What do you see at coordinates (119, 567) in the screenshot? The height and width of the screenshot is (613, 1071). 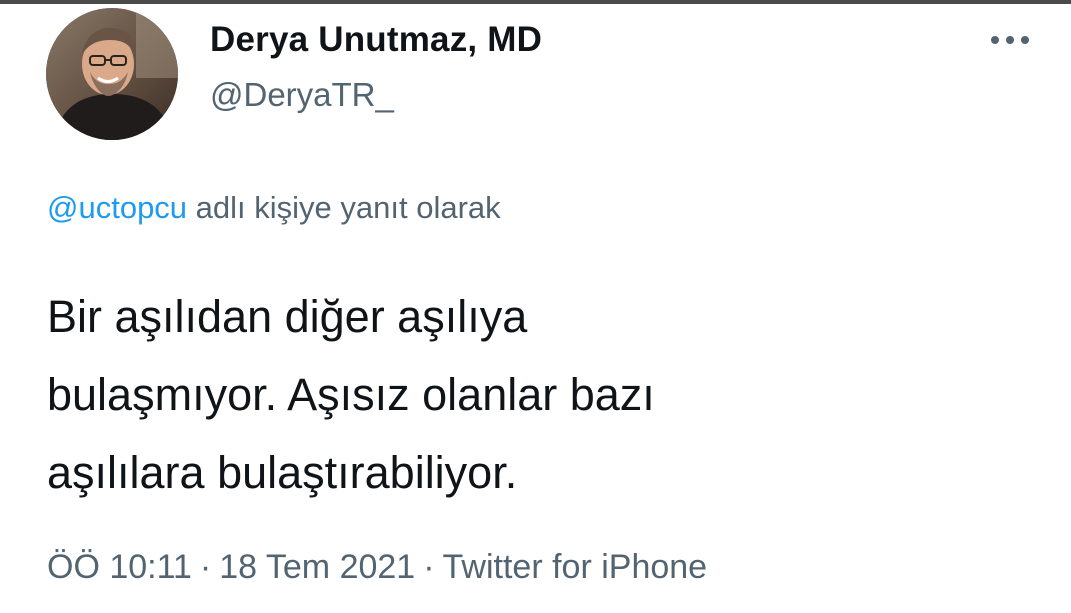 I see `tweet-time: ÖÖ 10:11` at bounding box center [119, 567].